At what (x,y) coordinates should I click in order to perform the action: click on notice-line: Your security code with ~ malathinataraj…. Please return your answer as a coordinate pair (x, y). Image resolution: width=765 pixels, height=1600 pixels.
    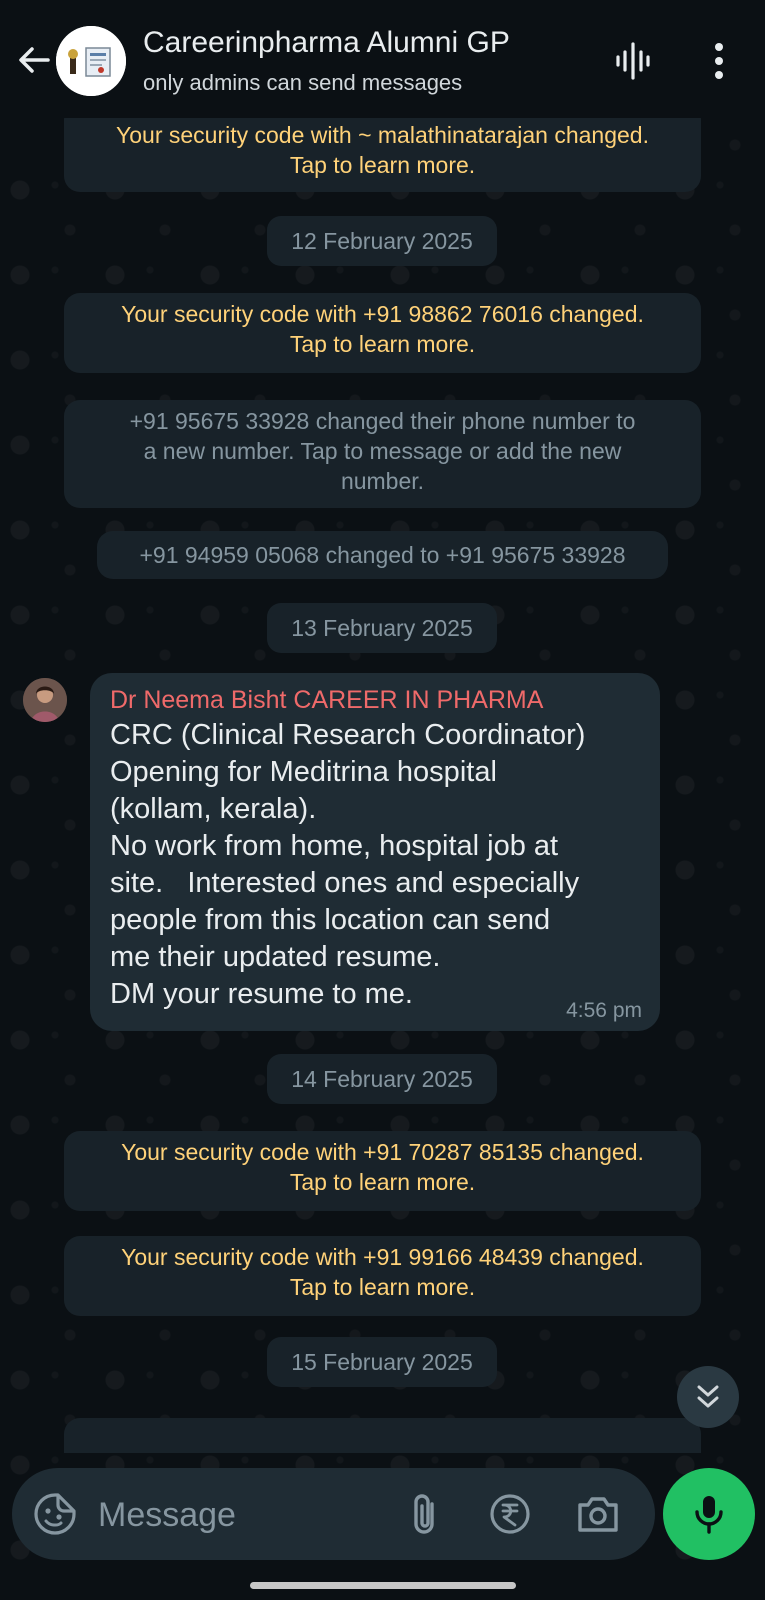
    Looking at the image, I should click on (382, 135).